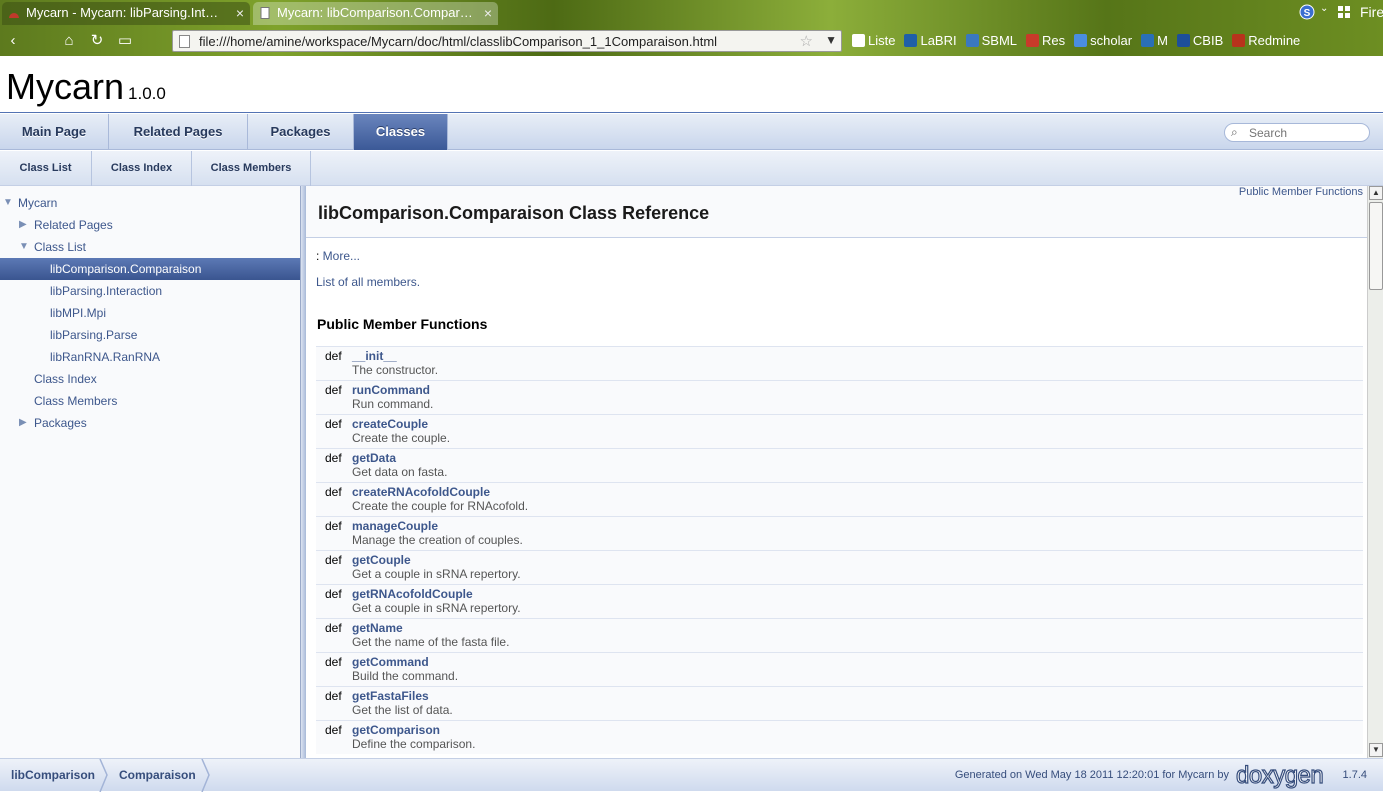 The width and height of the screenshot is (1383, 792). I want to click on summary-link: Public Member Functions, so click(1301, 192).